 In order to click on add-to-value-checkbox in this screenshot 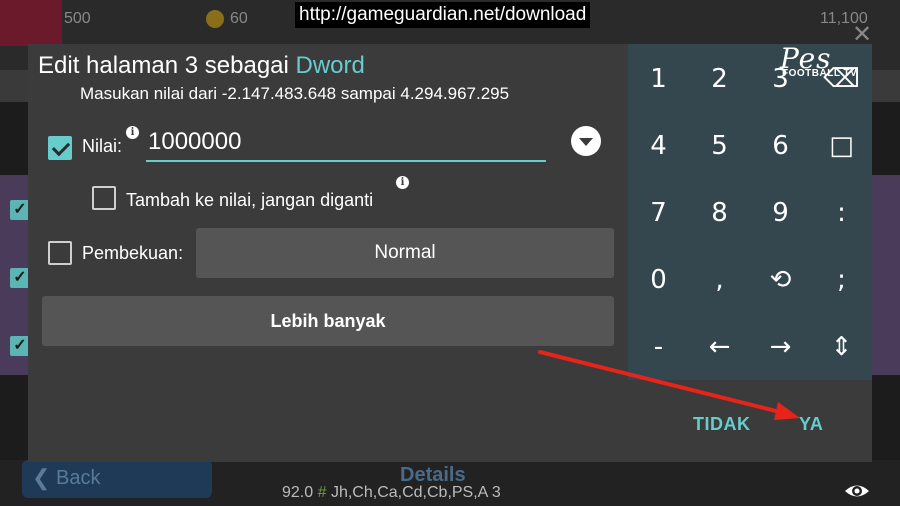, I will do `click(104, 198)`.